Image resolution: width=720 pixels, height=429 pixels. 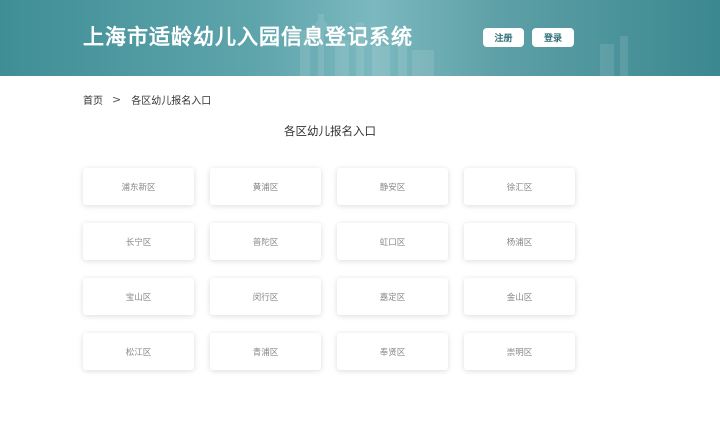 What do you see at coordinates (392, 241) in the screenshot?
I see `district-card-hongkou: 虹口区` at bounding box center [392, 241].